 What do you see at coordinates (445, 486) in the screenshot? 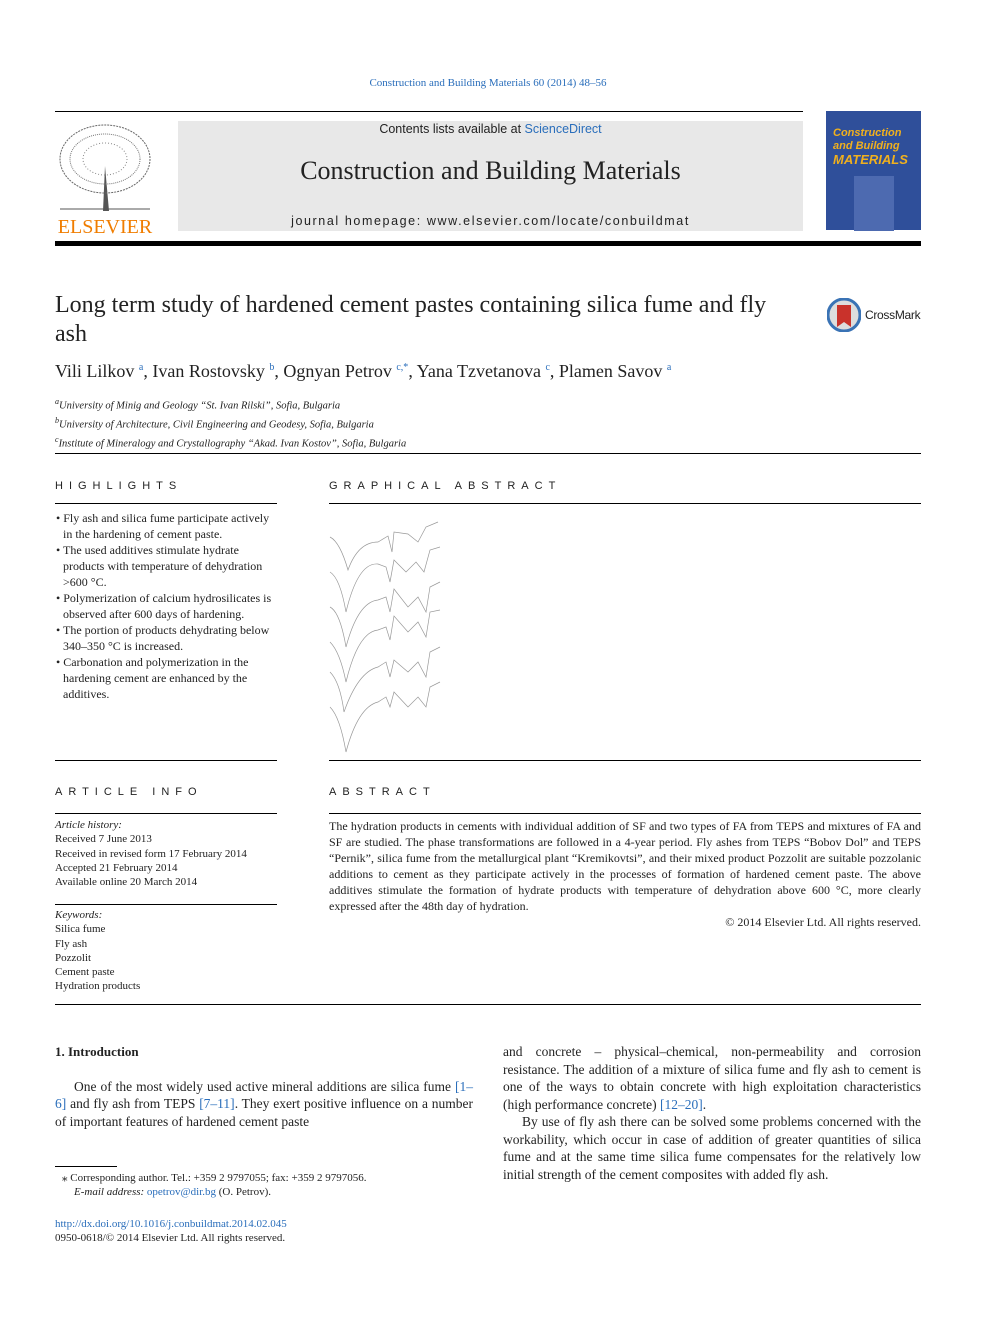
I see `graphical-abstract-heading: GRAPHICAL ABSTRACT` at bounding box center [445, 486].